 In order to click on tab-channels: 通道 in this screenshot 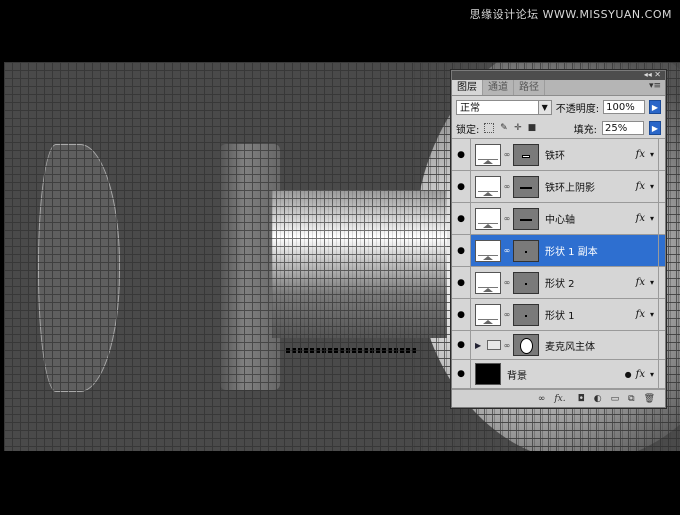, I will do `click(498, 87)`.